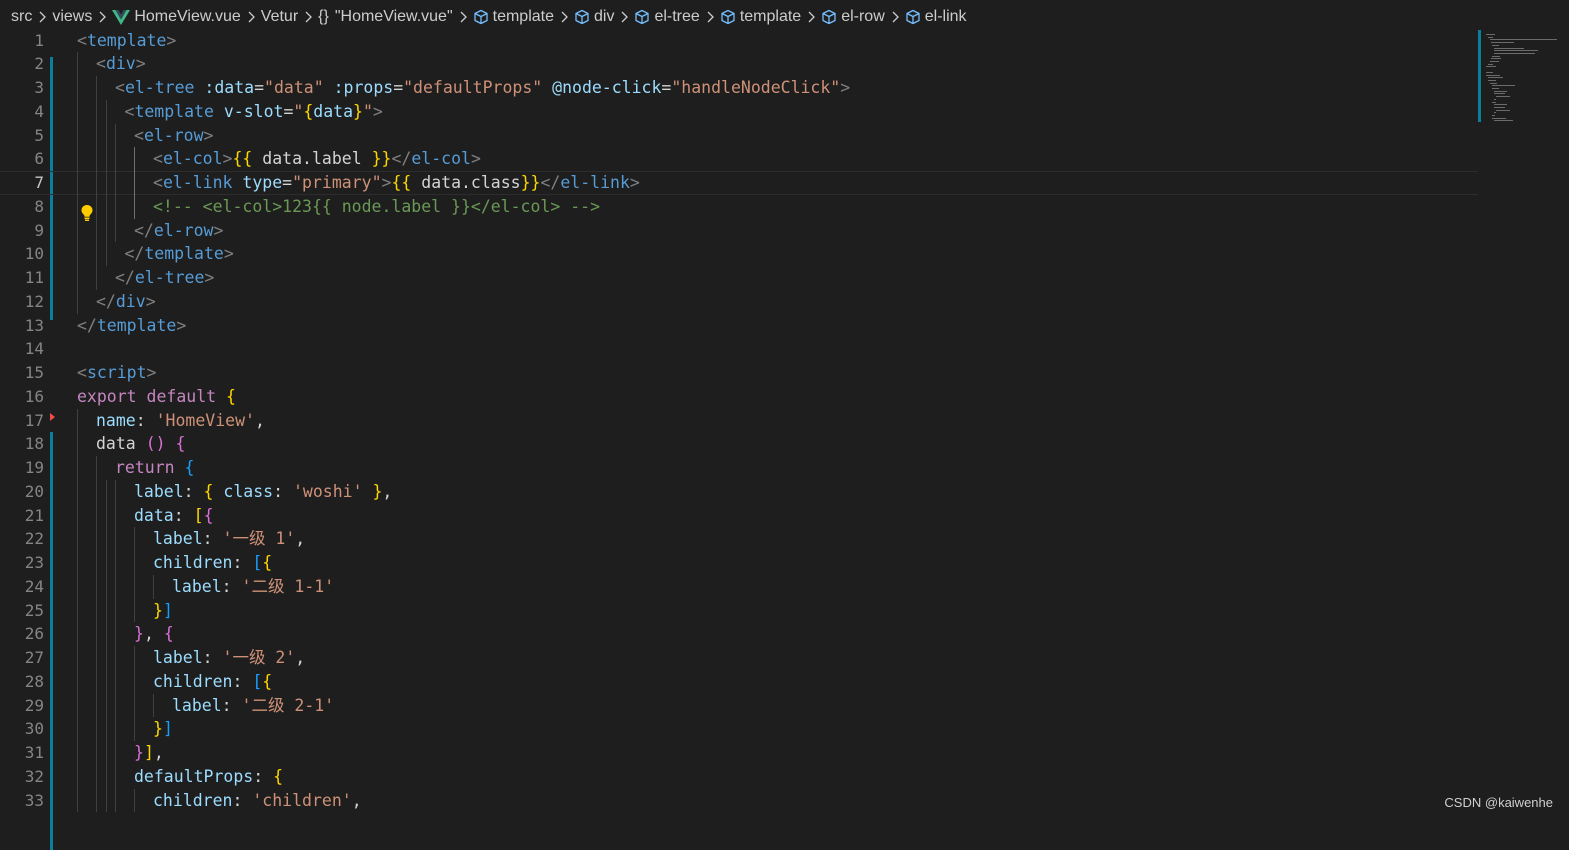 Image resolution: width=1569 pixels, height=850 pixels. What do you see at coordinates (739, 278) in the screenshot?
I see `code-line: 11 </el-tree>` at bounding box center [739, 278].